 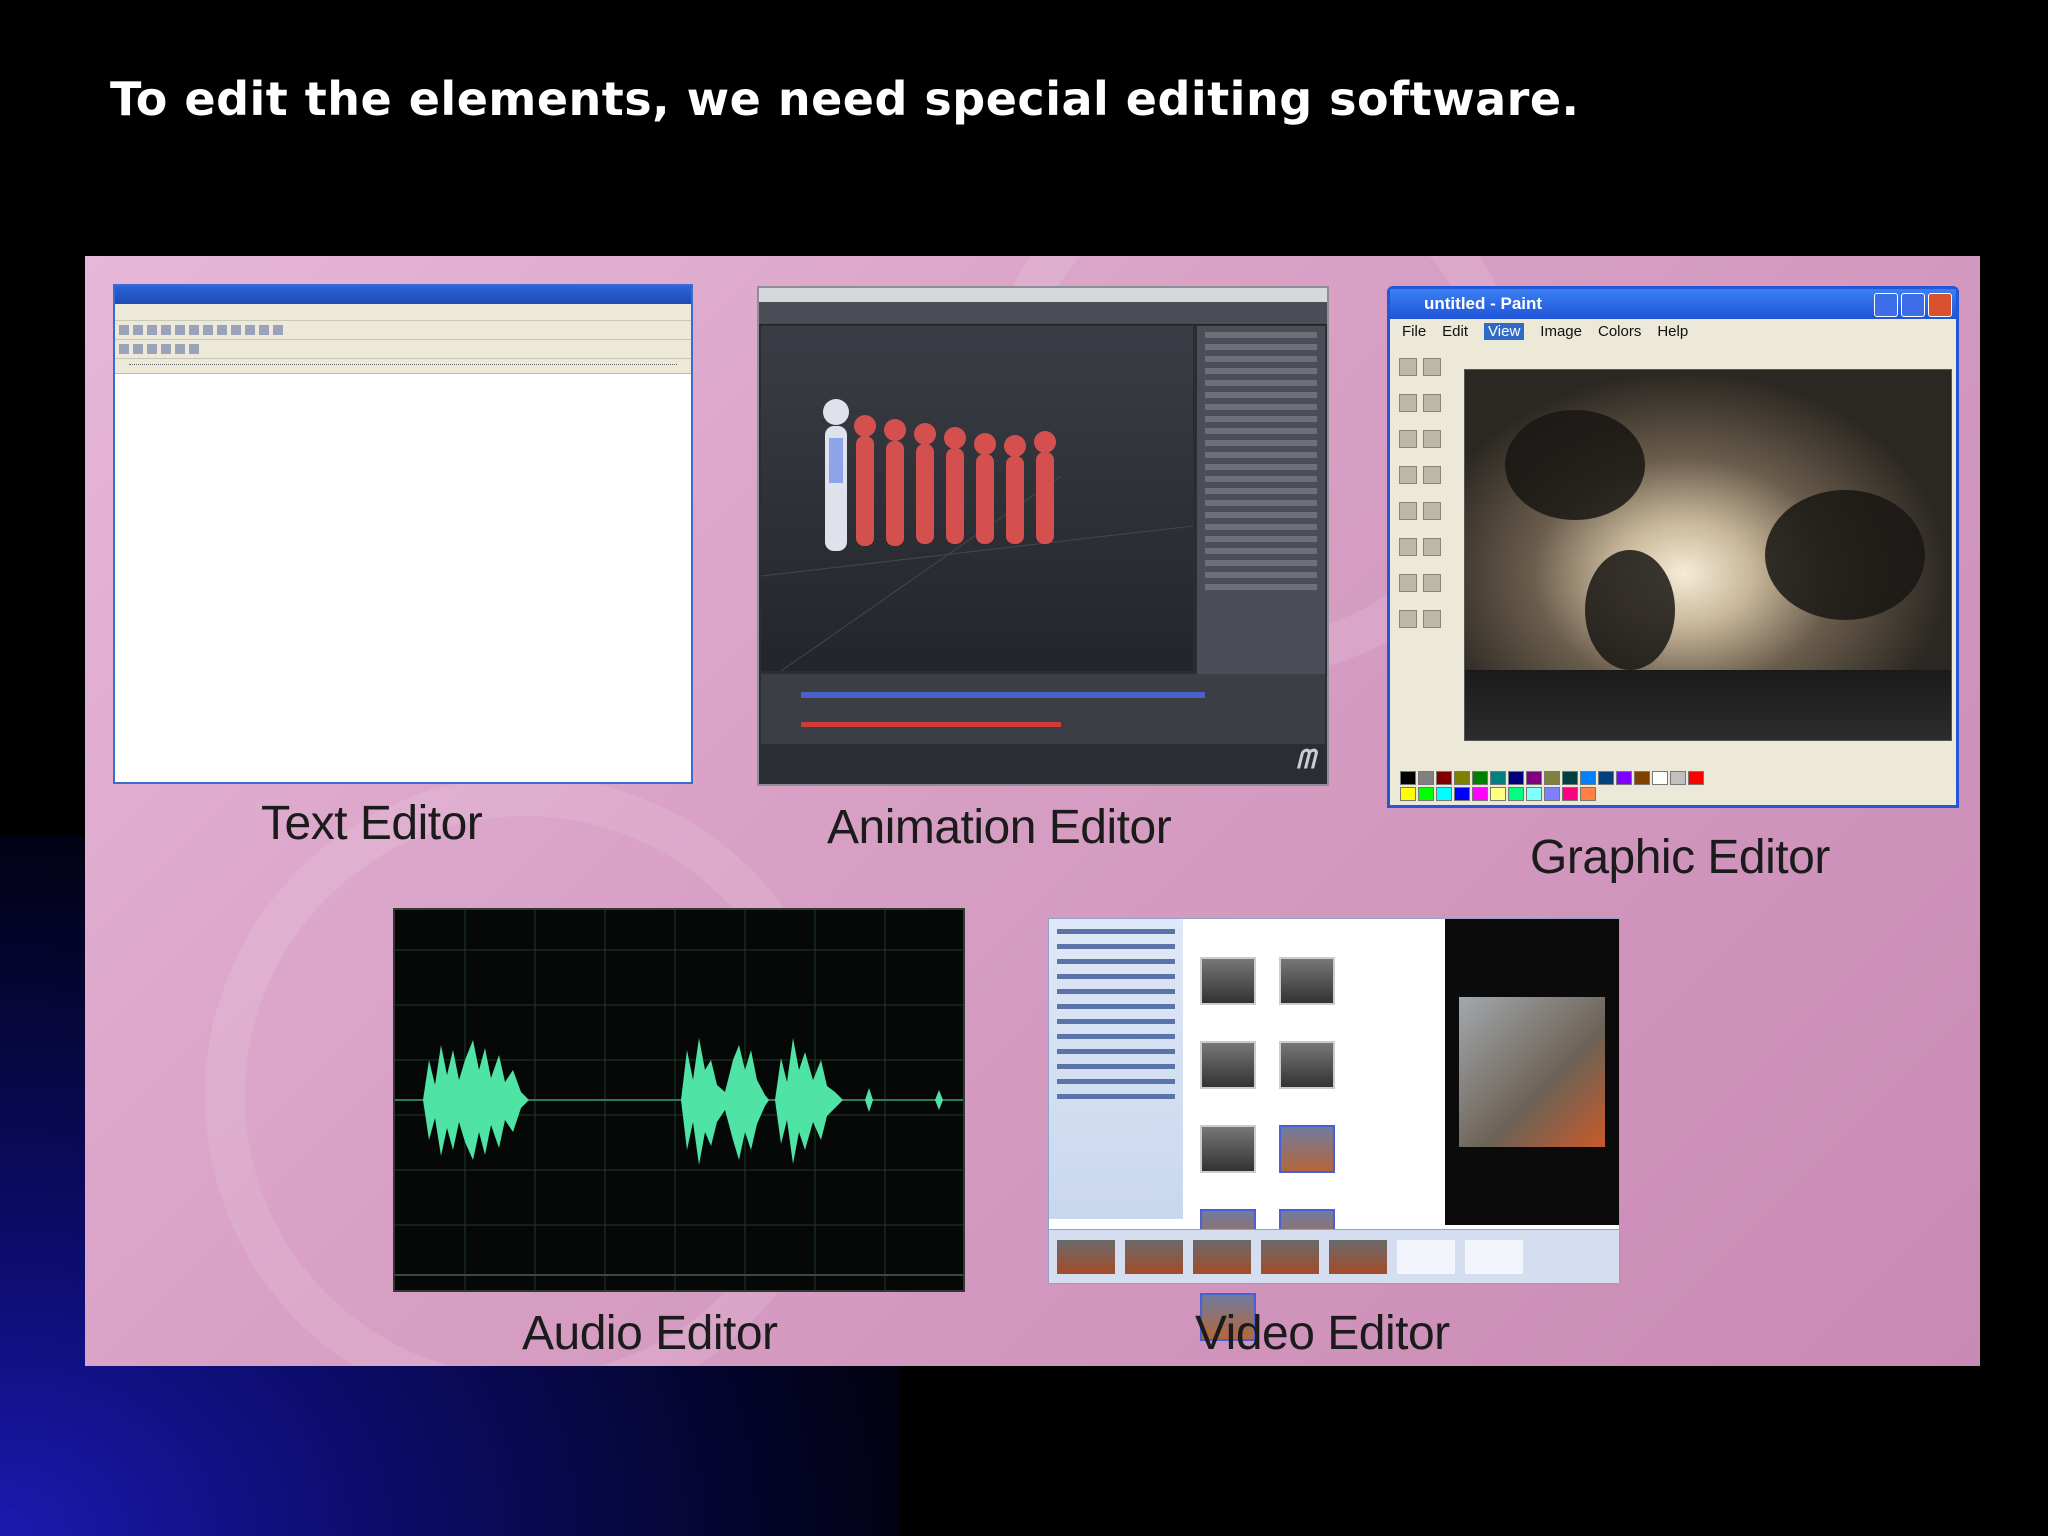 I want to click on anim-title-bar, so click(x=1043, y=295).